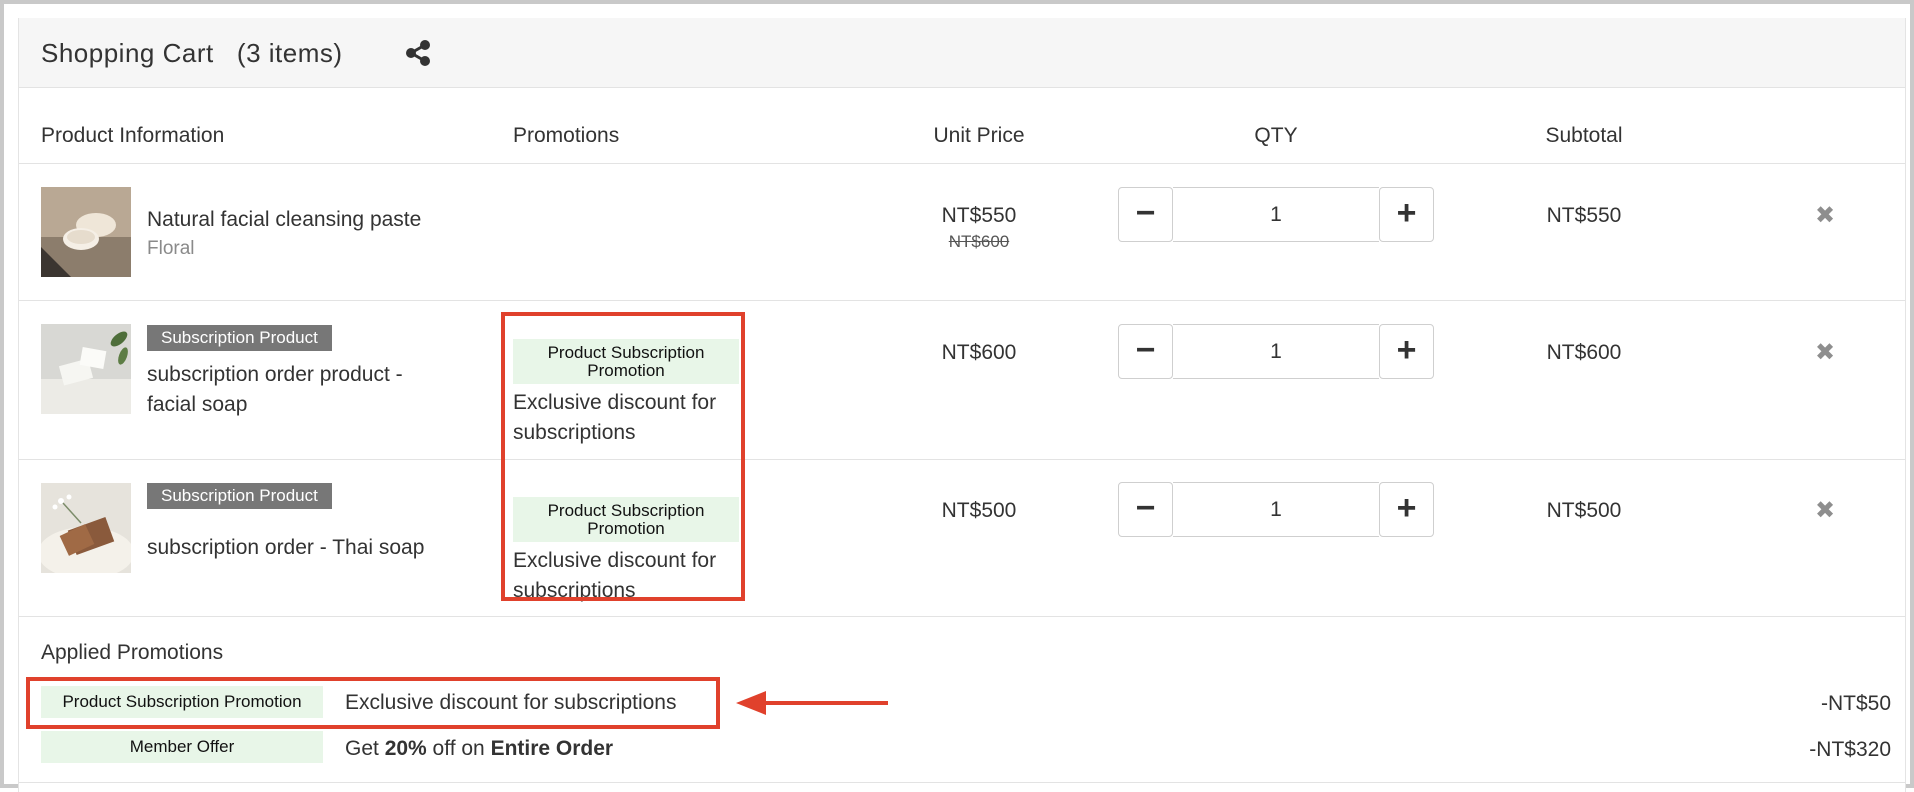  Describe the element at coordinates (458, 748) in the screenshot. I see `member-offer-text: off on` at that location.